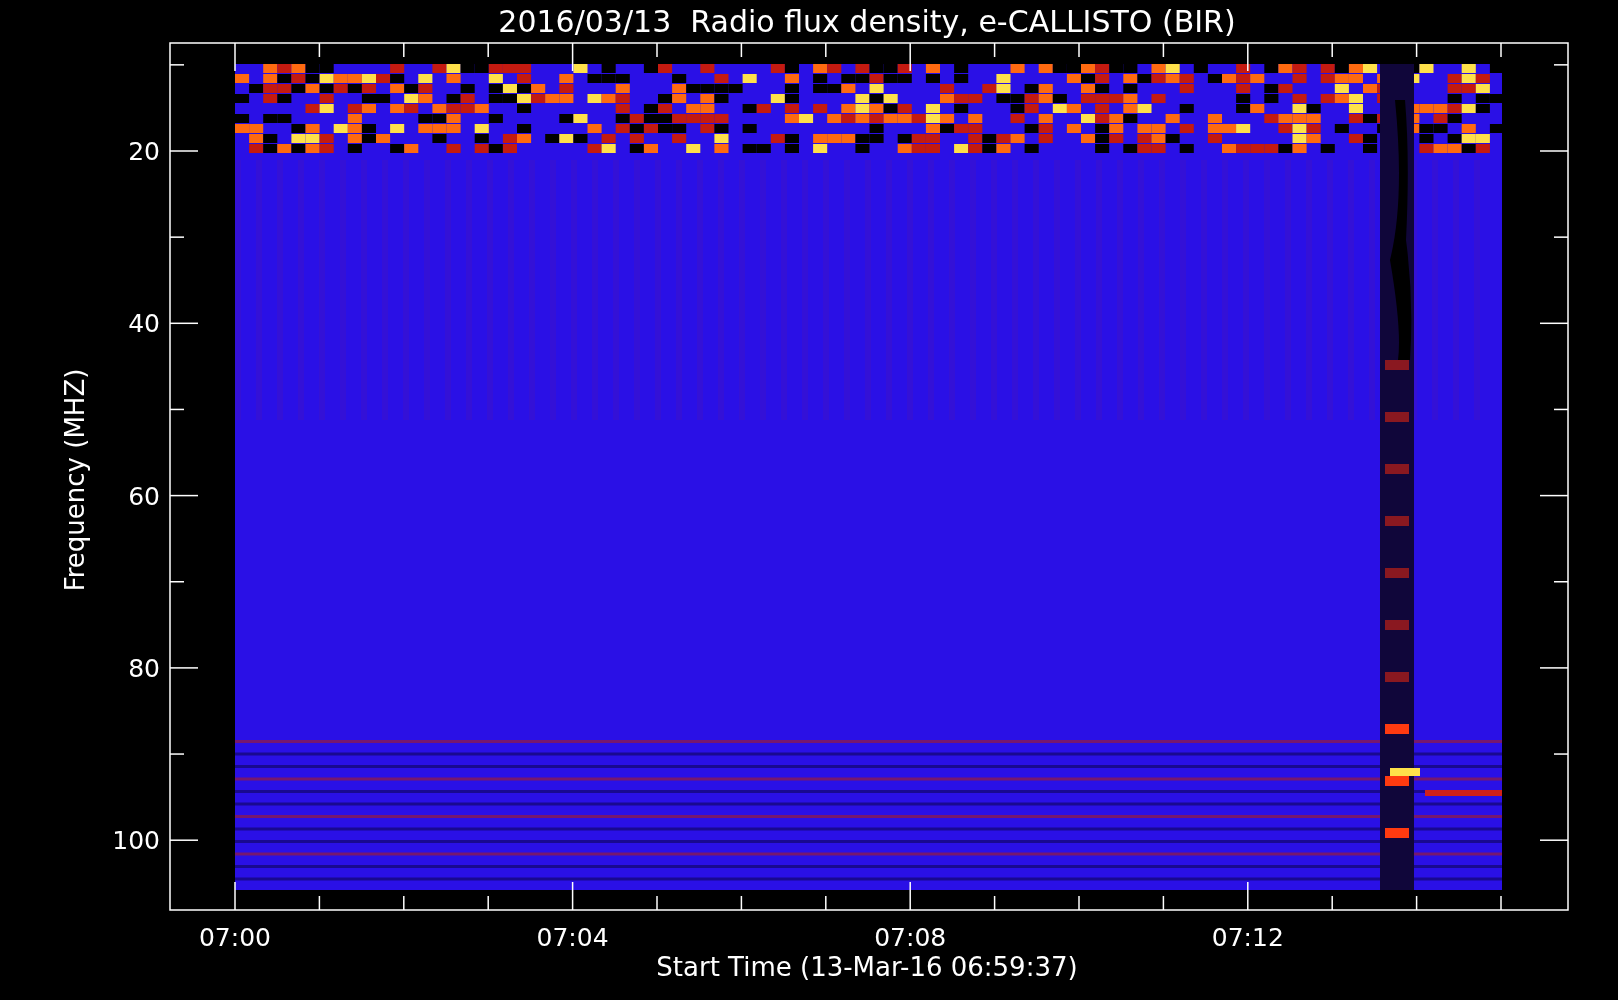  I want to click on y-tick-label: 80, so click(144, 668).